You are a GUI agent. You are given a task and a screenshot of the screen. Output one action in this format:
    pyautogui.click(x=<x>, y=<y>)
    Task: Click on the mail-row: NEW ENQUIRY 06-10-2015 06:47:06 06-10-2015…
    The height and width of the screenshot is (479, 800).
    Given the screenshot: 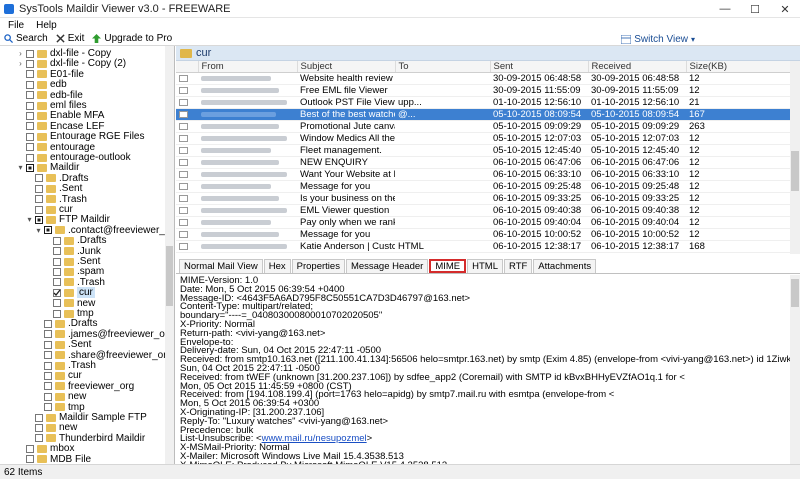 What is the action you would take?
    pyautogui.click(x=483, y=162)
    